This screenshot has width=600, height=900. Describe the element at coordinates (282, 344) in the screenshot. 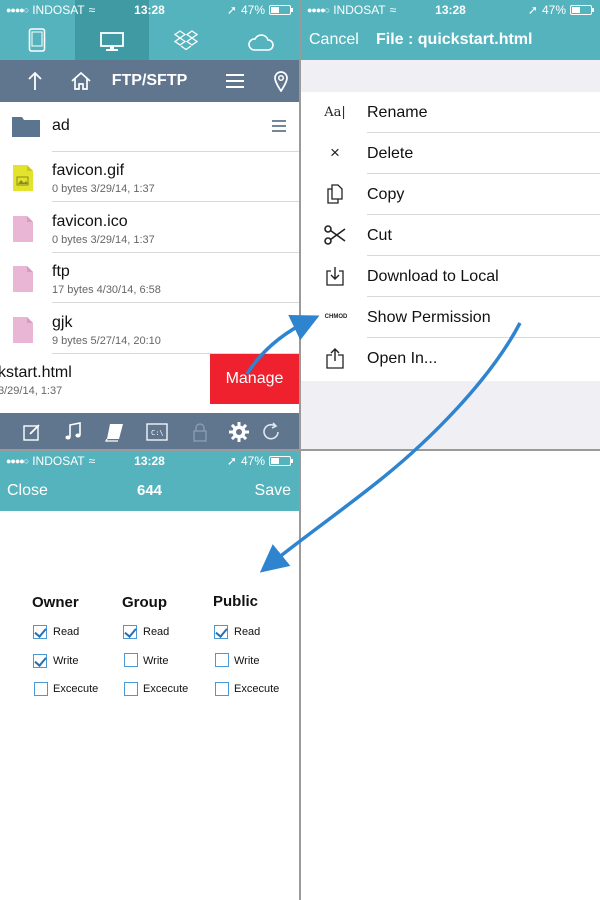

I see `flow-arrow-manage-to-permission` at that location.